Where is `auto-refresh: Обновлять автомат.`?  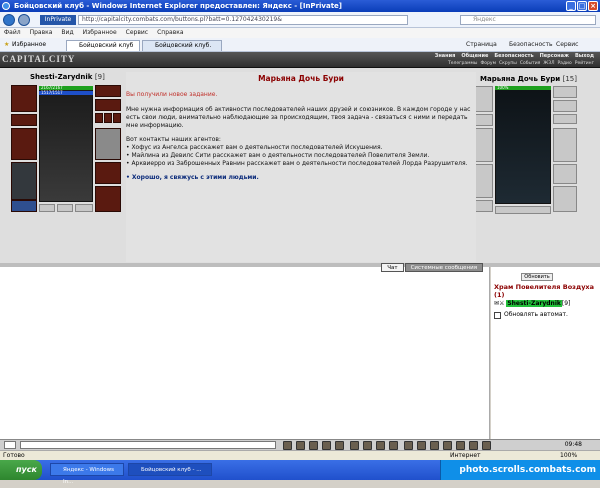
auto-refresh: Обновлять автомат. is located at coordinates (531, 315).